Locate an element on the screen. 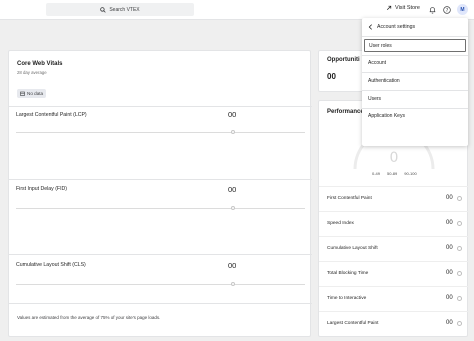  search-placeholder: Search VTEX is located at coordinates (124, 9).